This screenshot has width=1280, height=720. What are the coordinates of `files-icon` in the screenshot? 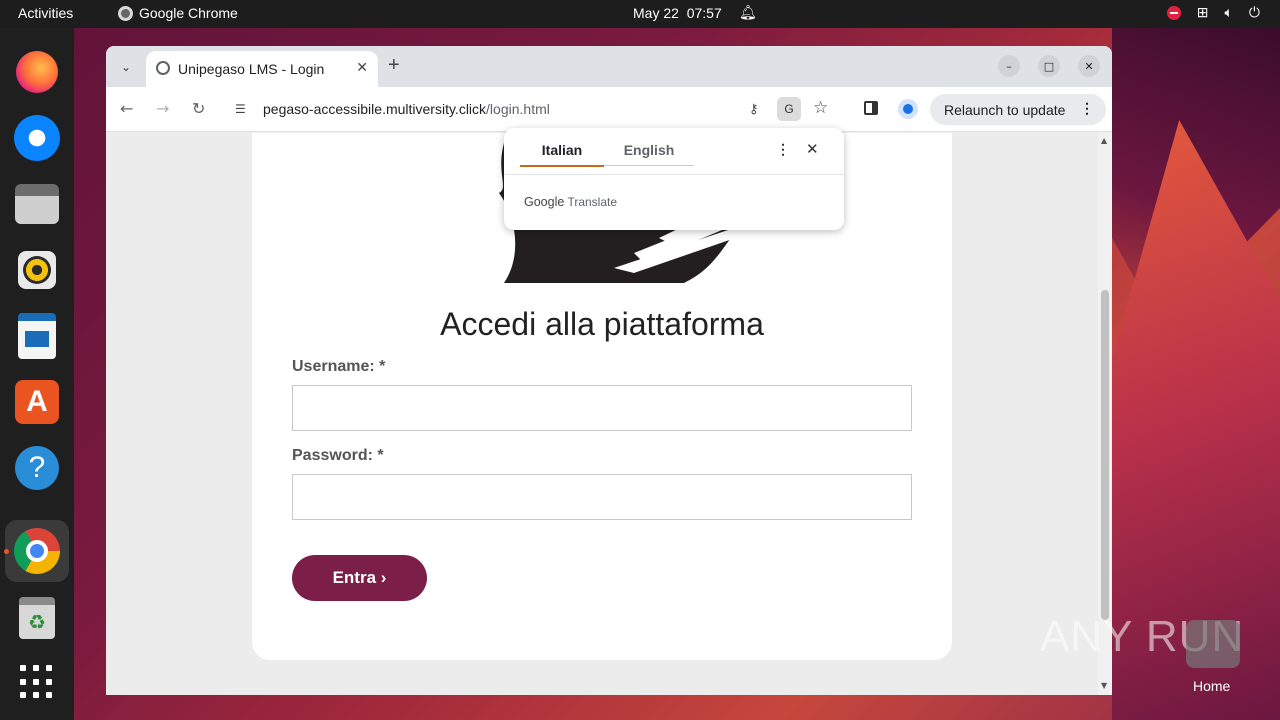 It's located at (37, 204).